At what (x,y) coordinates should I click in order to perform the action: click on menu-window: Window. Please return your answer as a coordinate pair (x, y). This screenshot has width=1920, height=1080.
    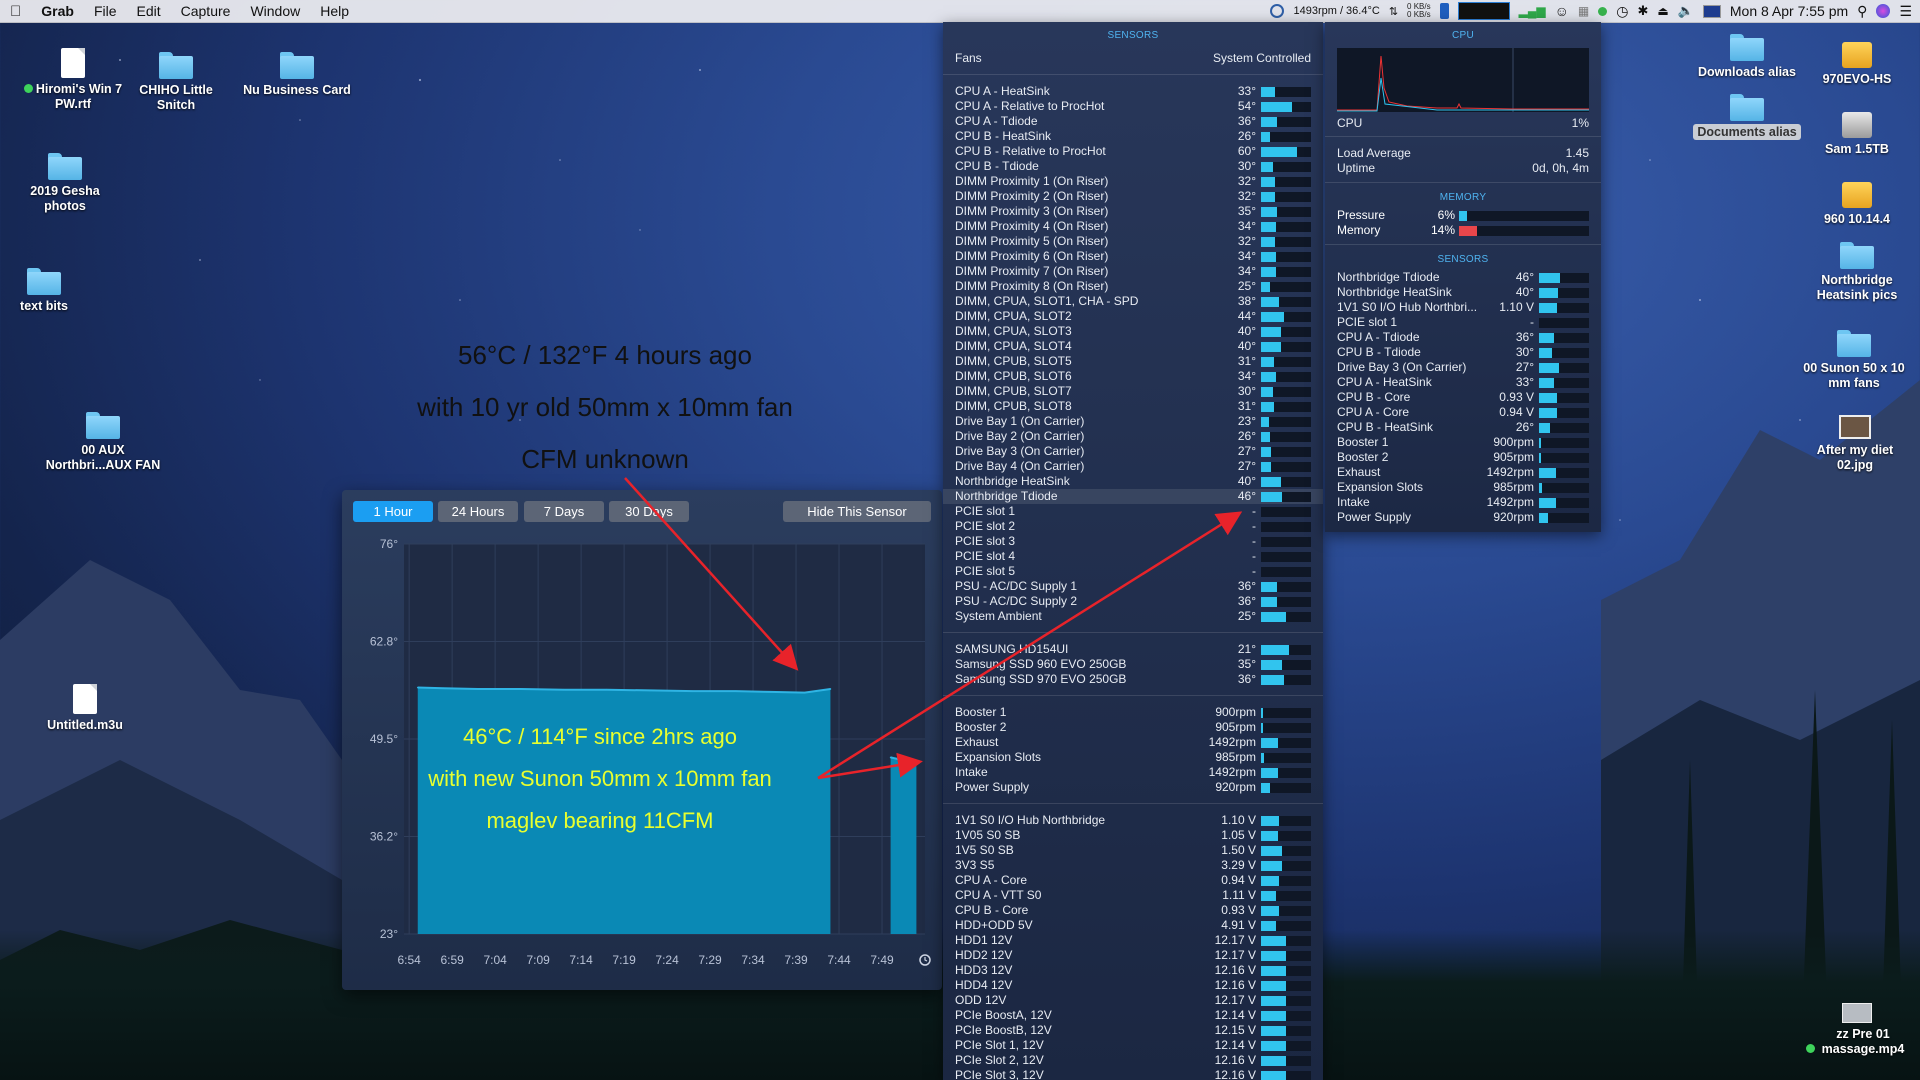
    Looking at the image, I should click on (275, 11).